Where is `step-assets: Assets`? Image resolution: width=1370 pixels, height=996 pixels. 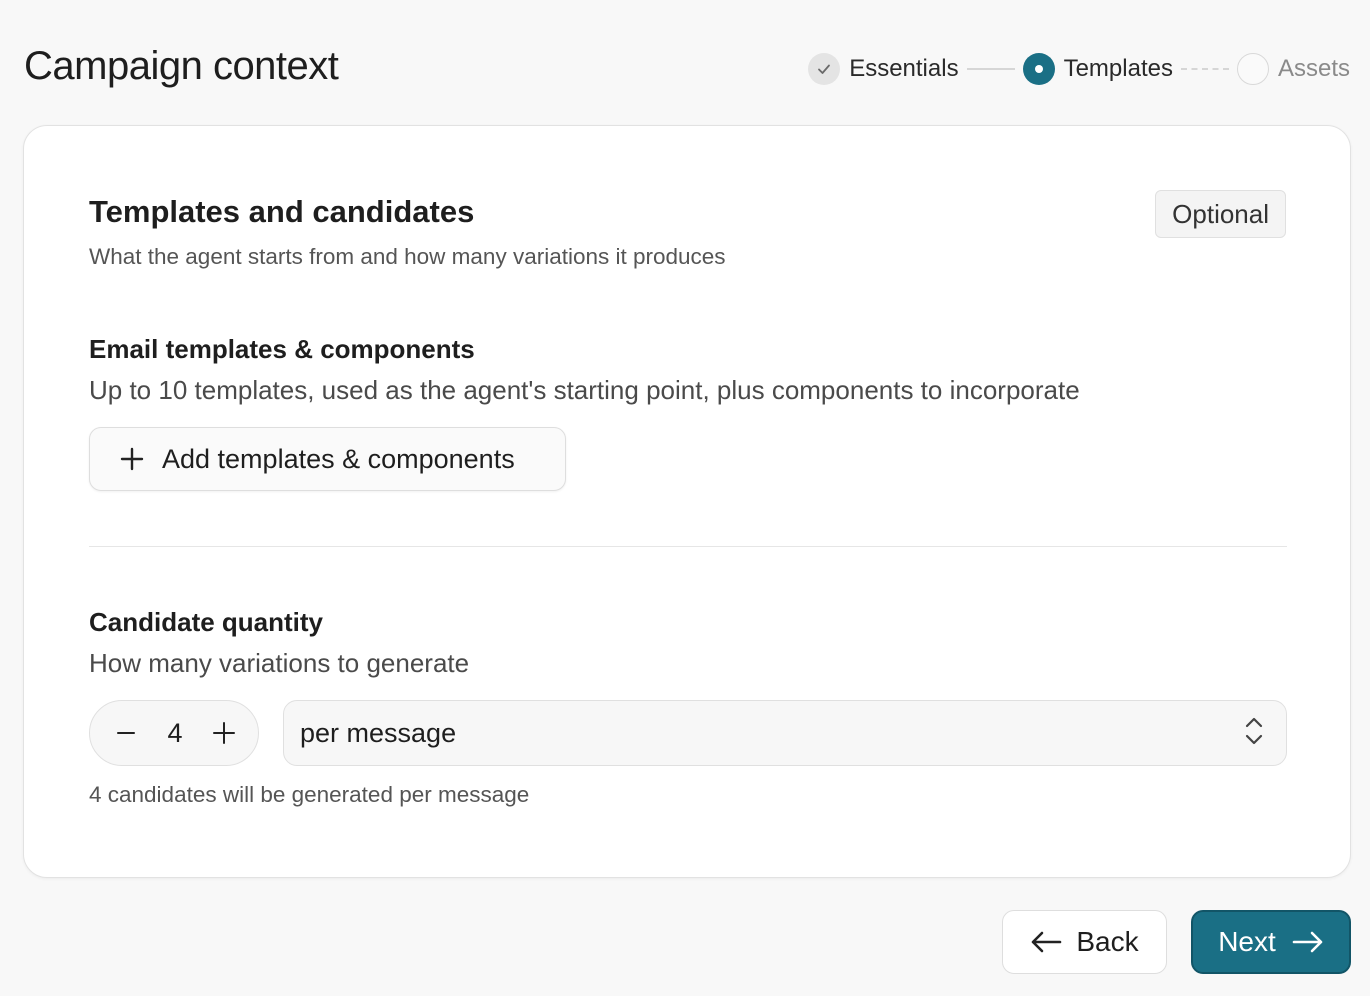
step-assets: Assets is located at coordinates (1293, 69).